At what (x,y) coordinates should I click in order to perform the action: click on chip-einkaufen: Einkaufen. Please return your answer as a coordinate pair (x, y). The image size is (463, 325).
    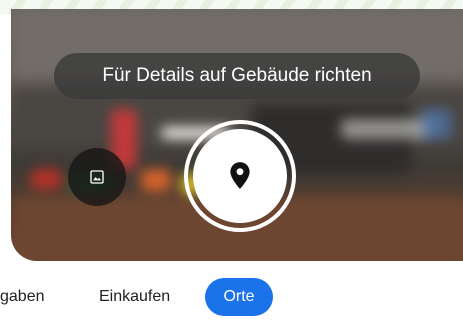
    Looking at the image, I should click on (134, 297).